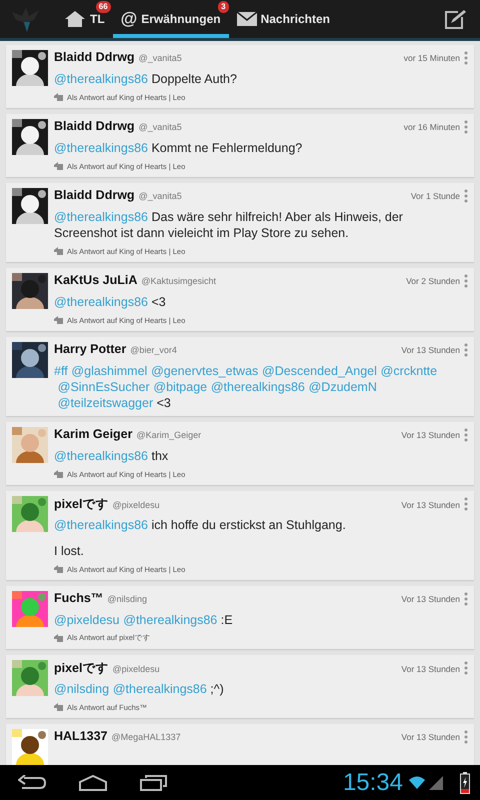 The image size is (480, 800). Describe the element at coordinates (61, 371) in the screenshot. I see `mention-link: #ff` at that location.